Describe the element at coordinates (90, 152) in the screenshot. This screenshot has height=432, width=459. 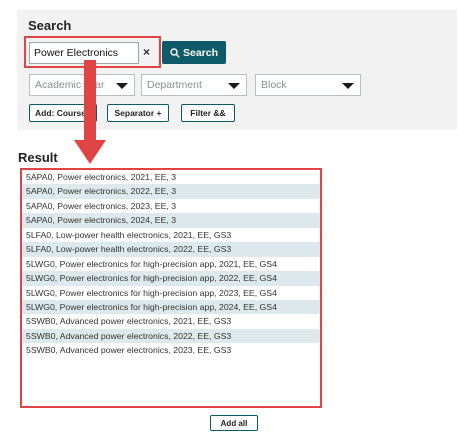
I see `annotation-arrow-head` at that location.